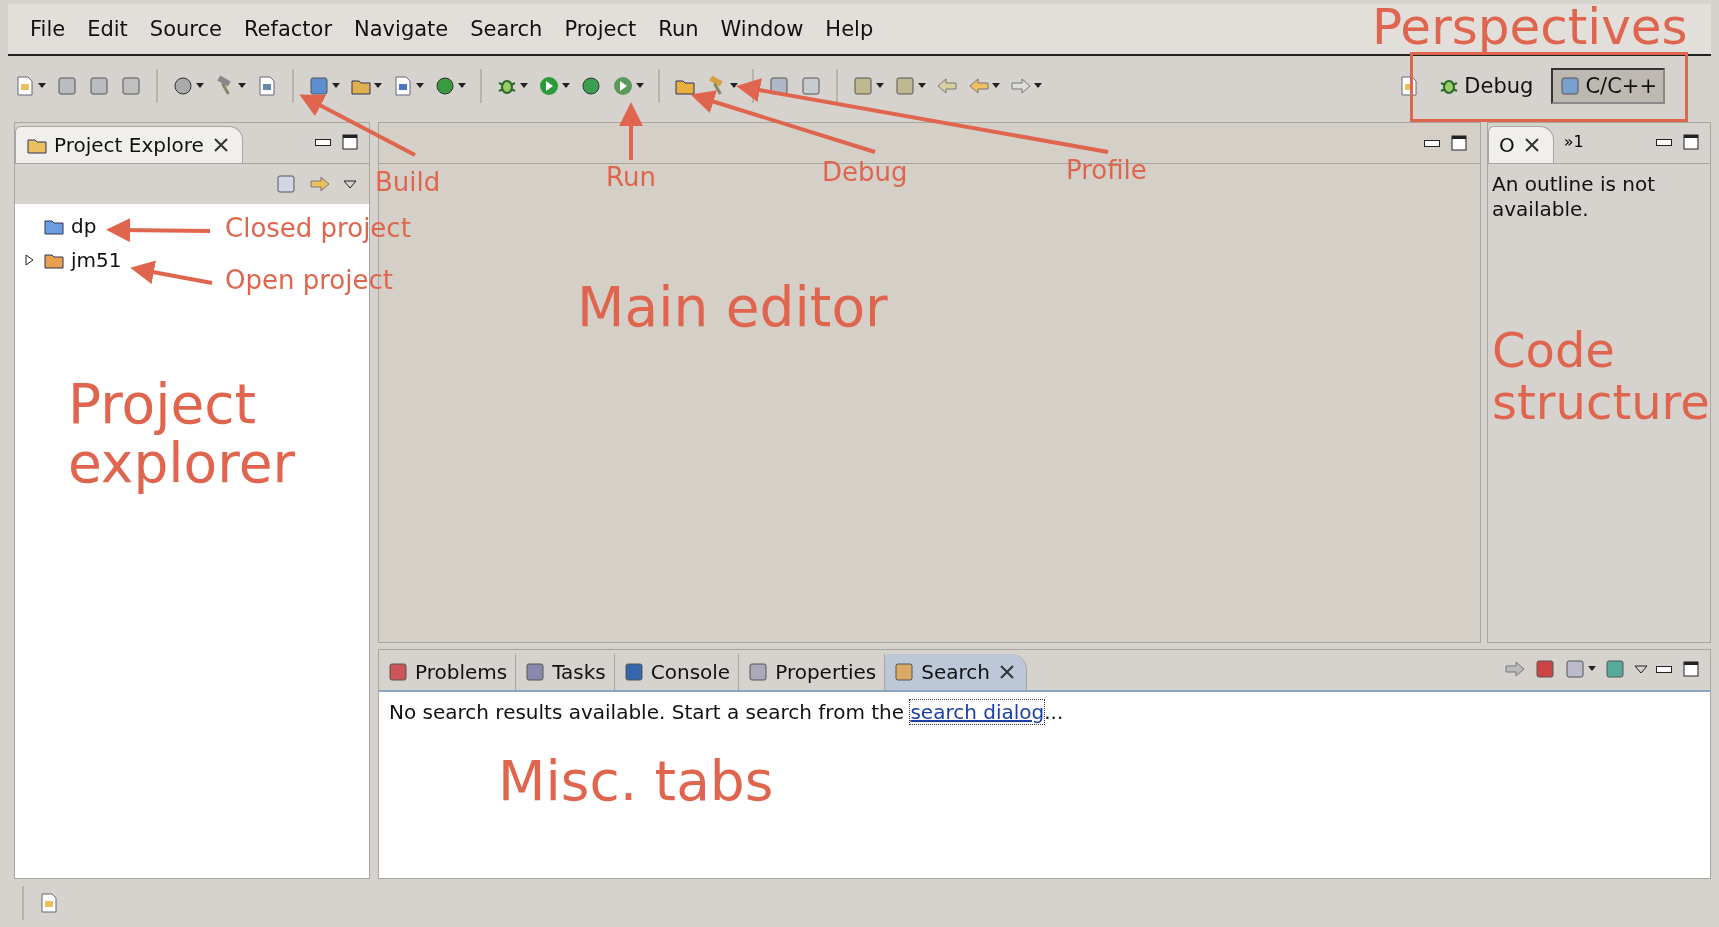 The image size is (1719, 927). What do you see at coordinates (600, 29) in the screenshot?
I see `menu-item: Project` at bounding box center [600, 29].